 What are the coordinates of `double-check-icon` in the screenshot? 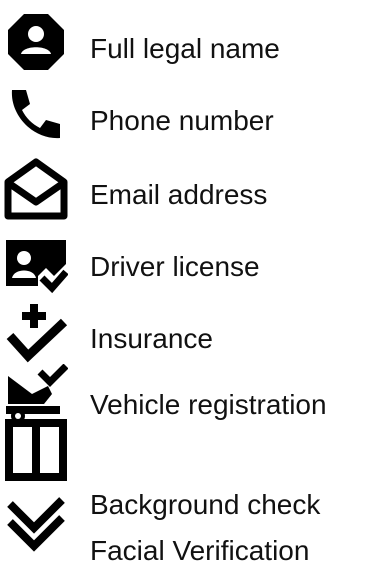 It's located at (36, 526).